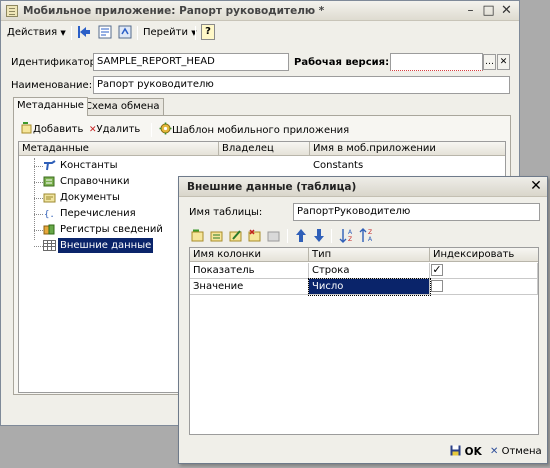 The width and height of the screenshot is (550, 468). I want to click on identifier-label: Идентификатор:, so click(55, 62).